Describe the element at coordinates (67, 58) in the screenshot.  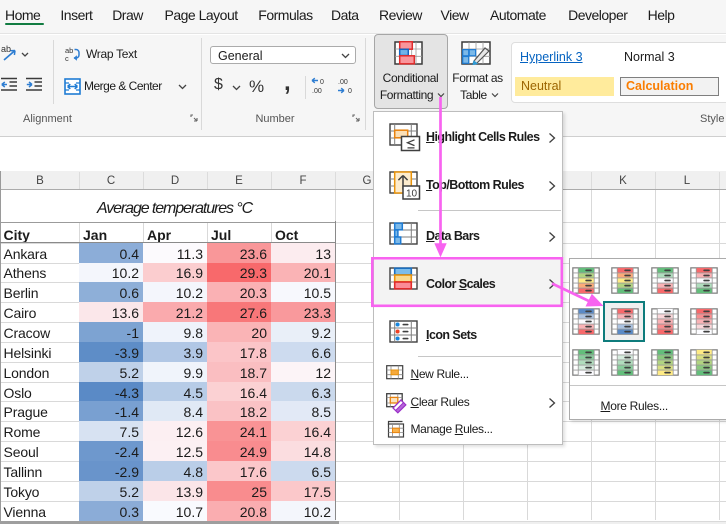
I see `svg-text: c` at that location.